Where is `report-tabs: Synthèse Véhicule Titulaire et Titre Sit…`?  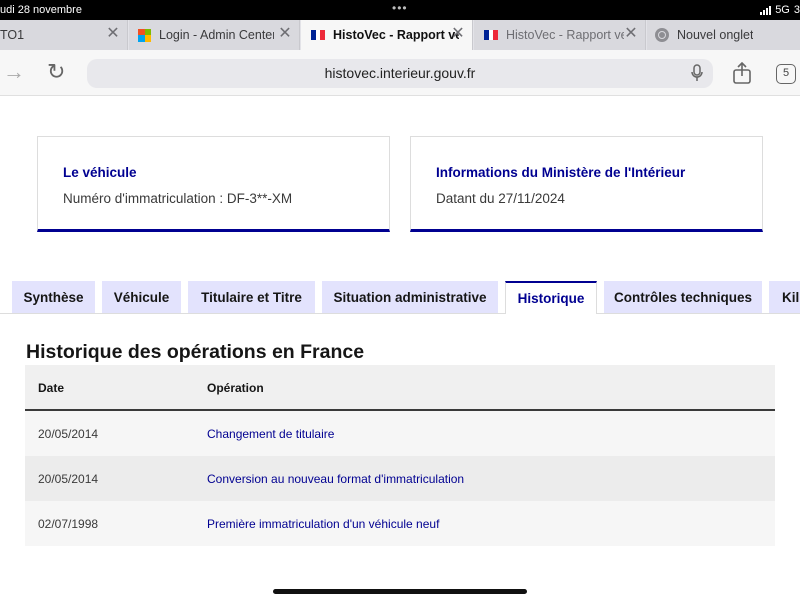 report-tabs: Synthèse Véhicule Titulaire et Titre Sit… is located at coordinates (400, 297).